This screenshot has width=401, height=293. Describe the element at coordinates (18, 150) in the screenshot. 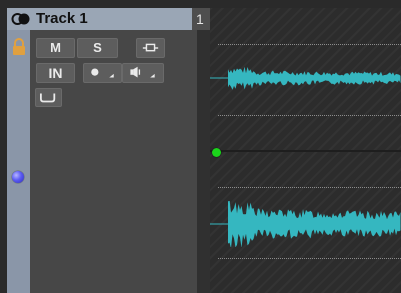

I see `track-color-strip` at that location.